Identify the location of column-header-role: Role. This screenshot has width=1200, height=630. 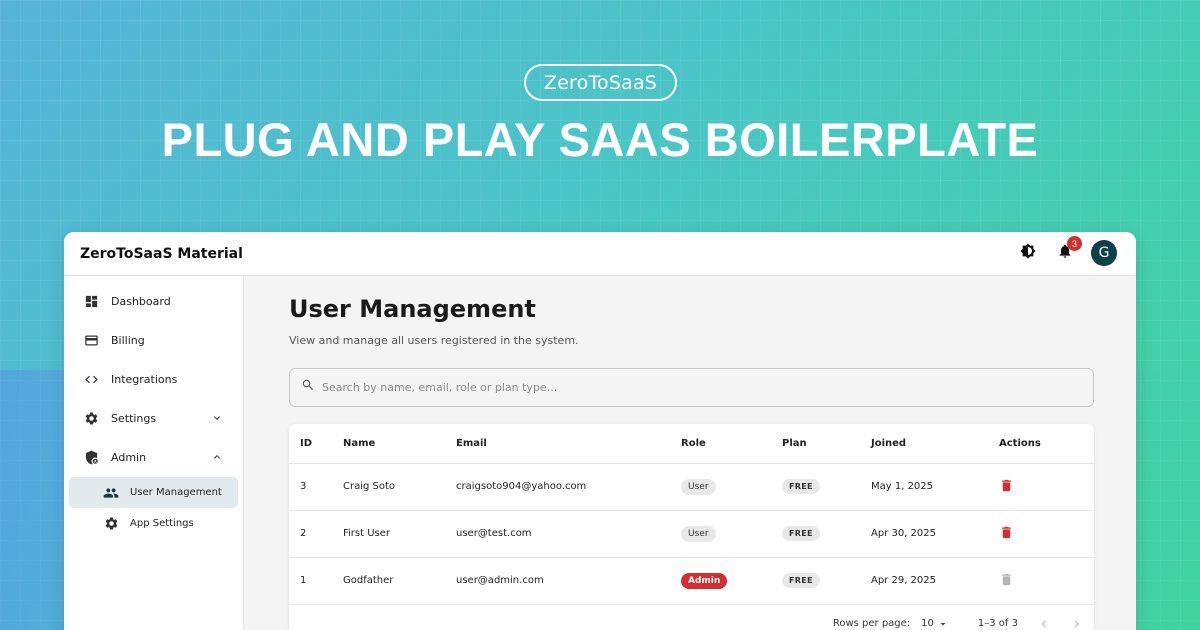
(731, 444).